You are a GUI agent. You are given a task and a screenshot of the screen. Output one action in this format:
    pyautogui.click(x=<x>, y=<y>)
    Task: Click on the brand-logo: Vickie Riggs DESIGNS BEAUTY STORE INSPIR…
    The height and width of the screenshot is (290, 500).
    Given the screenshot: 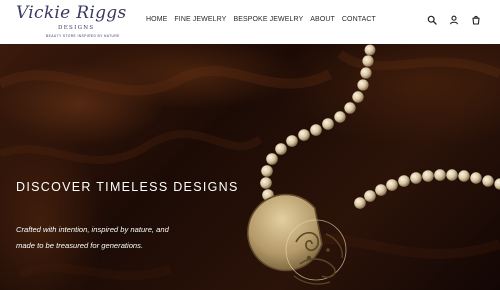 What is the action you would take?
    pyautogui.click(x=70, y=21)
    